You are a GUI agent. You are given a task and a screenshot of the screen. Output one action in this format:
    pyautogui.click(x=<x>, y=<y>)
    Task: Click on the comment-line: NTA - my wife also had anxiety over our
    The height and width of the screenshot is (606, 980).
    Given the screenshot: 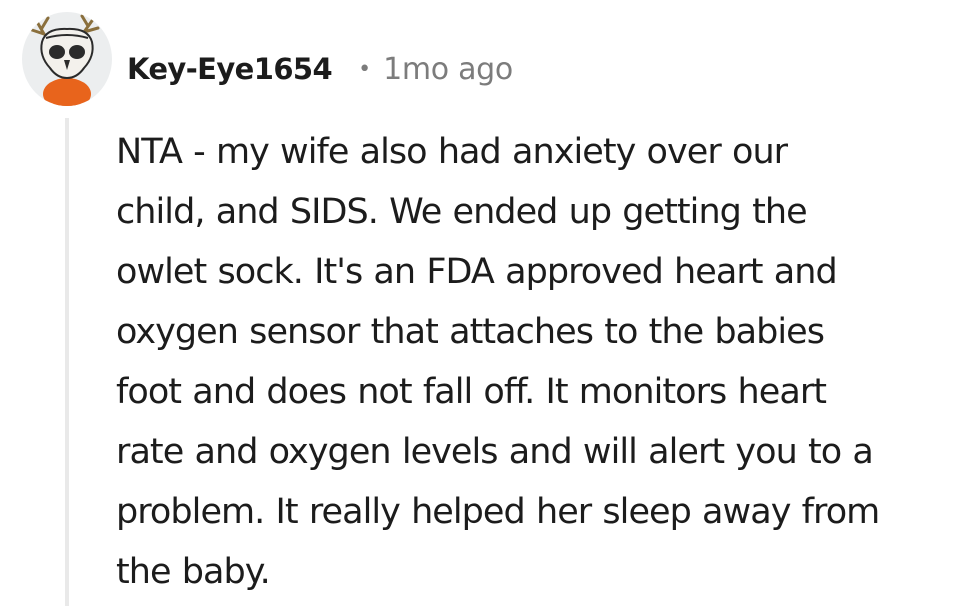 What is the action you would take?
    pyautogui.click(x=452, y=152)
    